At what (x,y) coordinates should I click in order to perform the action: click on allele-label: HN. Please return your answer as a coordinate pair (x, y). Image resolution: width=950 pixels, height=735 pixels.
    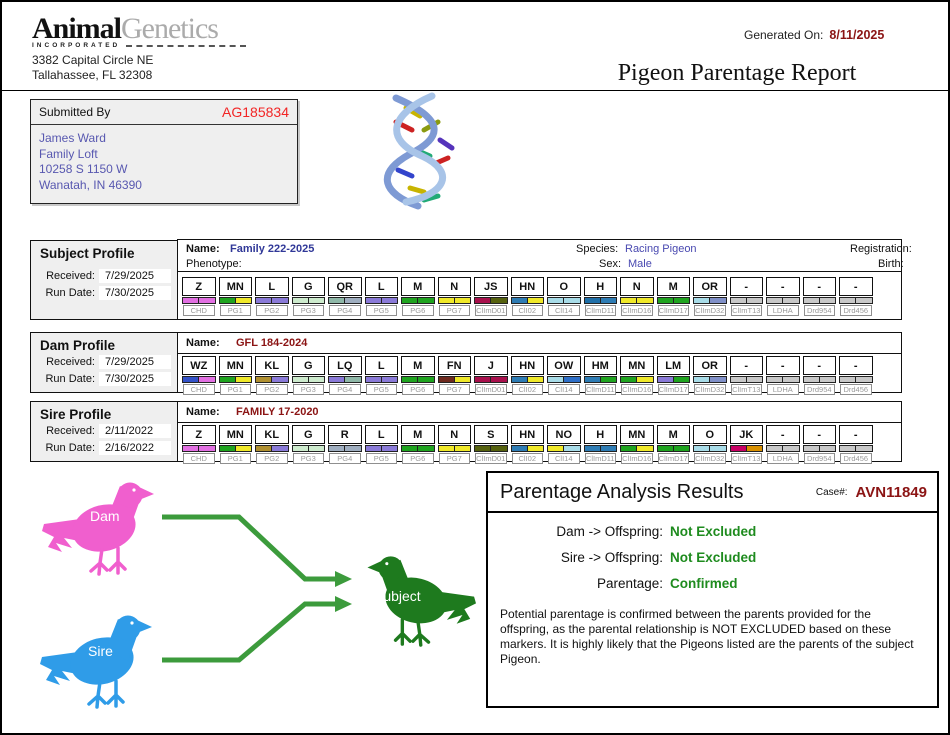
    Looking at the image, I should click on (527, 286).